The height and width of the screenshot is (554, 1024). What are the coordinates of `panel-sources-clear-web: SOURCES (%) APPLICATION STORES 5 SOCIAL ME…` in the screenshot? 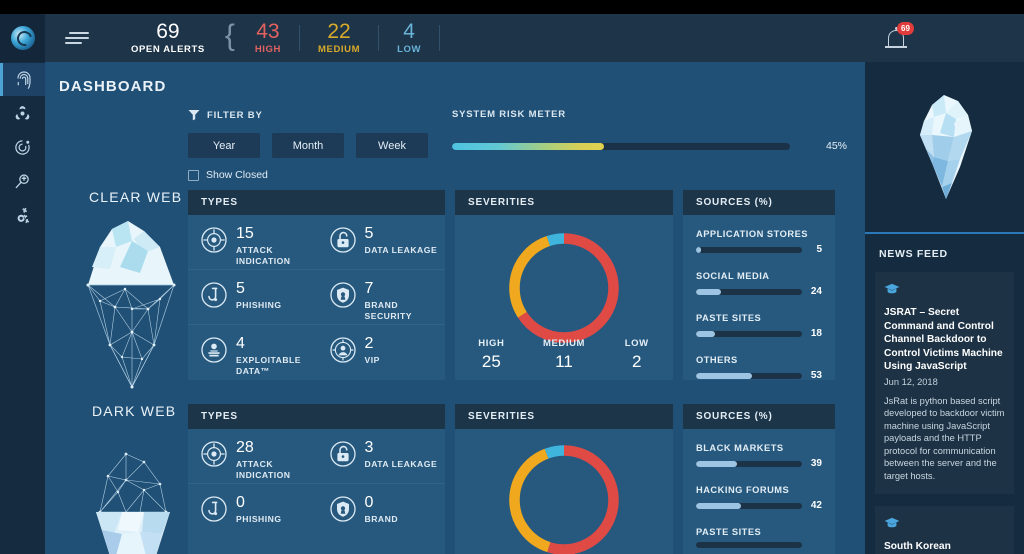 It's located at (759, 285).